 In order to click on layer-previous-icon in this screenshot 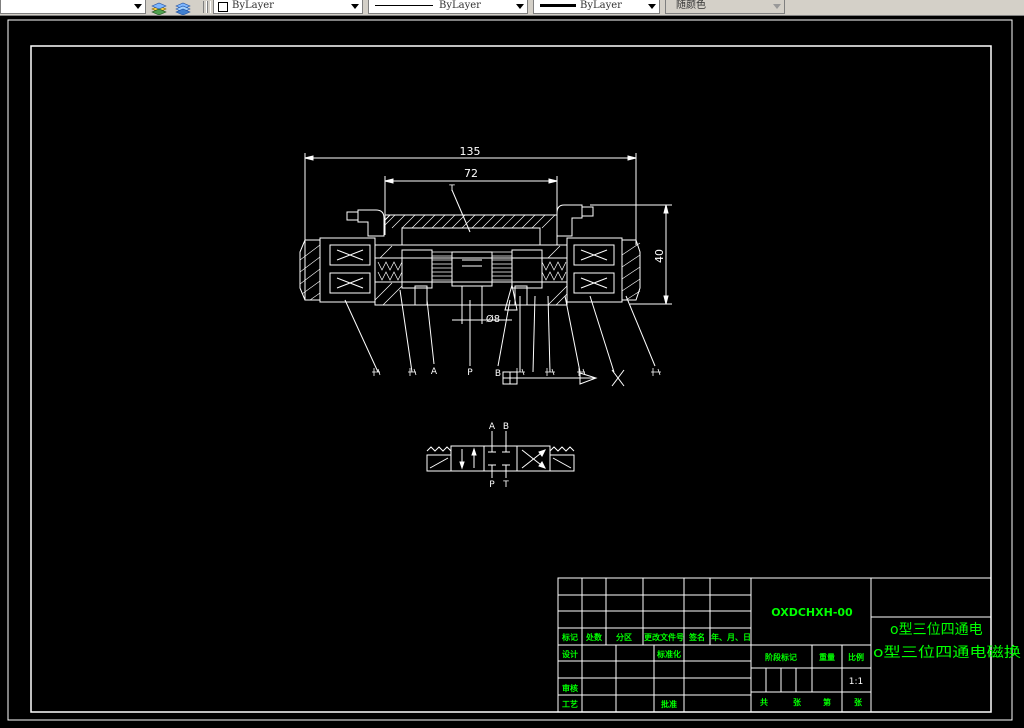, I will do `click(183, 8)`.